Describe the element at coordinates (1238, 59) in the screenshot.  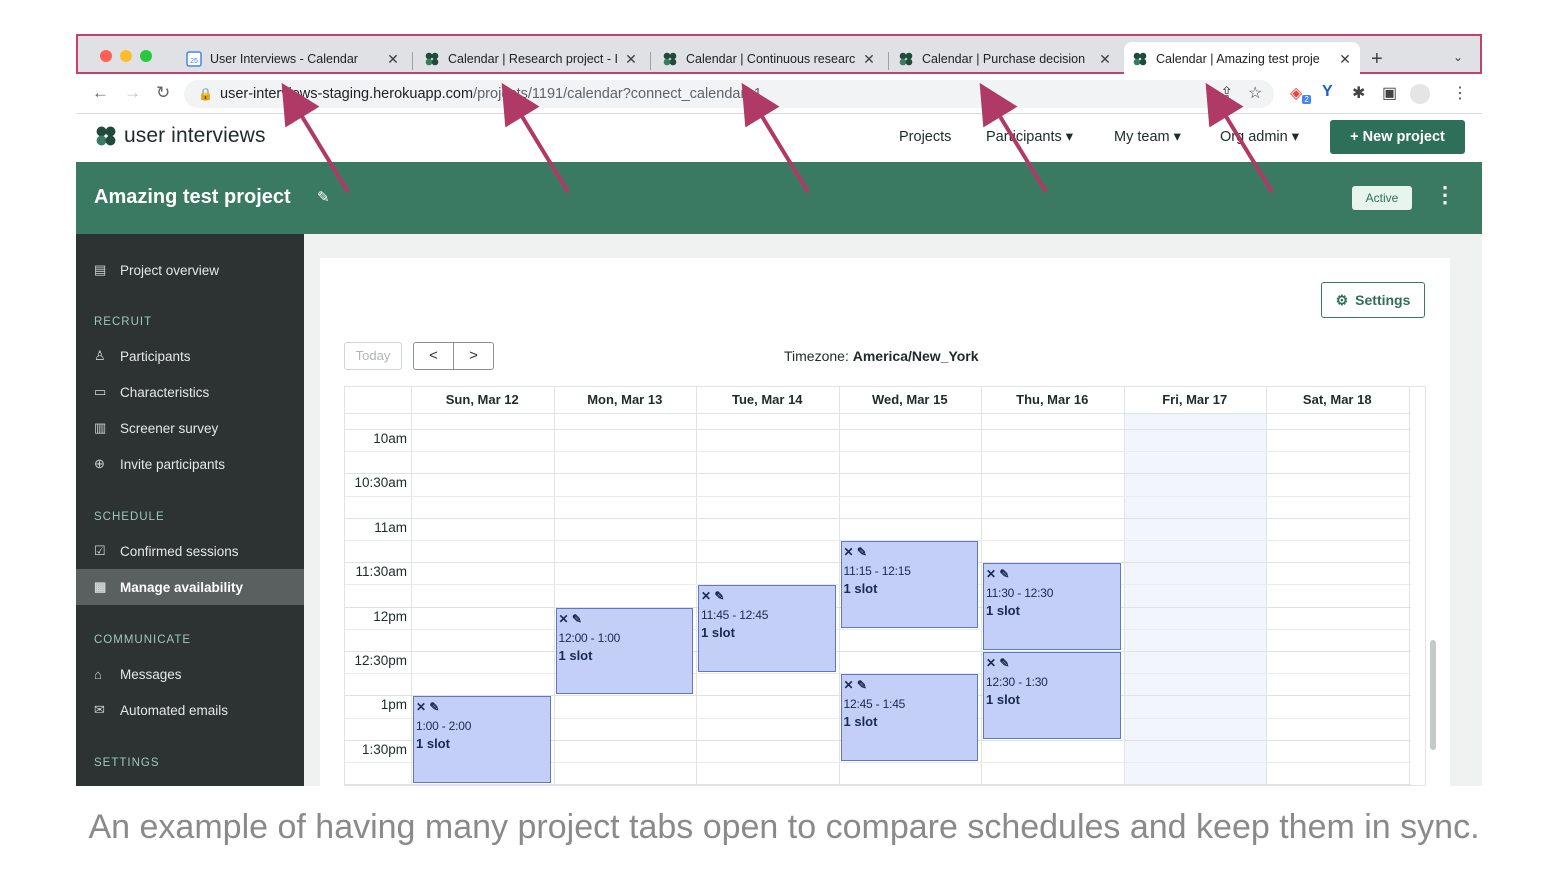
I see `tab-title: Calendar | Amazing test proje` at that location.